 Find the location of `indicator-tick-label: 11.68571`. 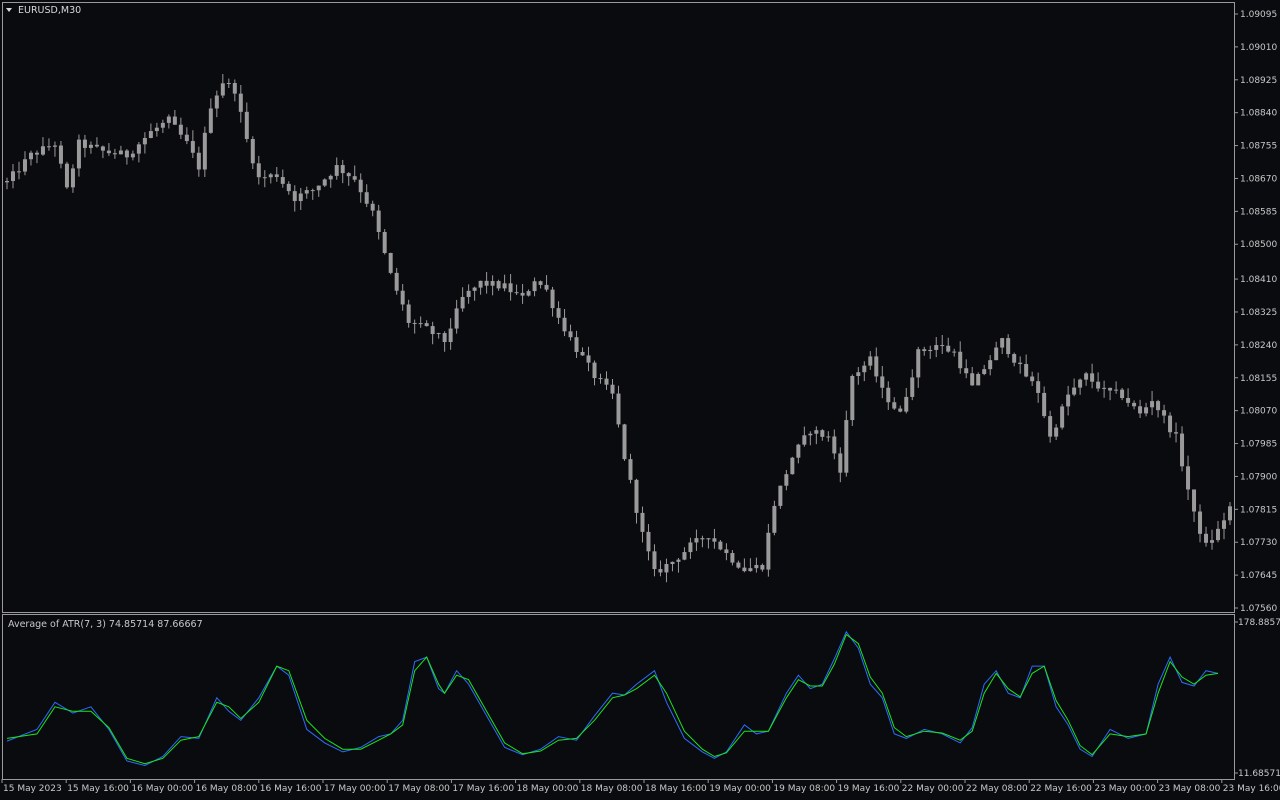

indicator-tick-label: 11.68571 is located at coordinates (1259, 774).